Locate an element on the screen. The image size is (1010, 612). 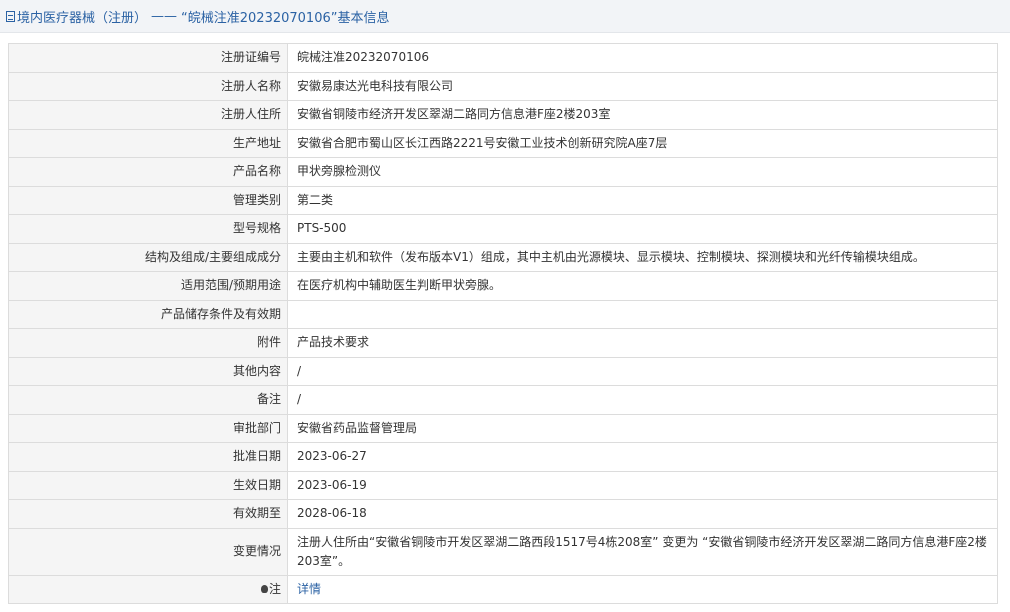
row-label: 变更情况 is located at coordinates (148, 551).